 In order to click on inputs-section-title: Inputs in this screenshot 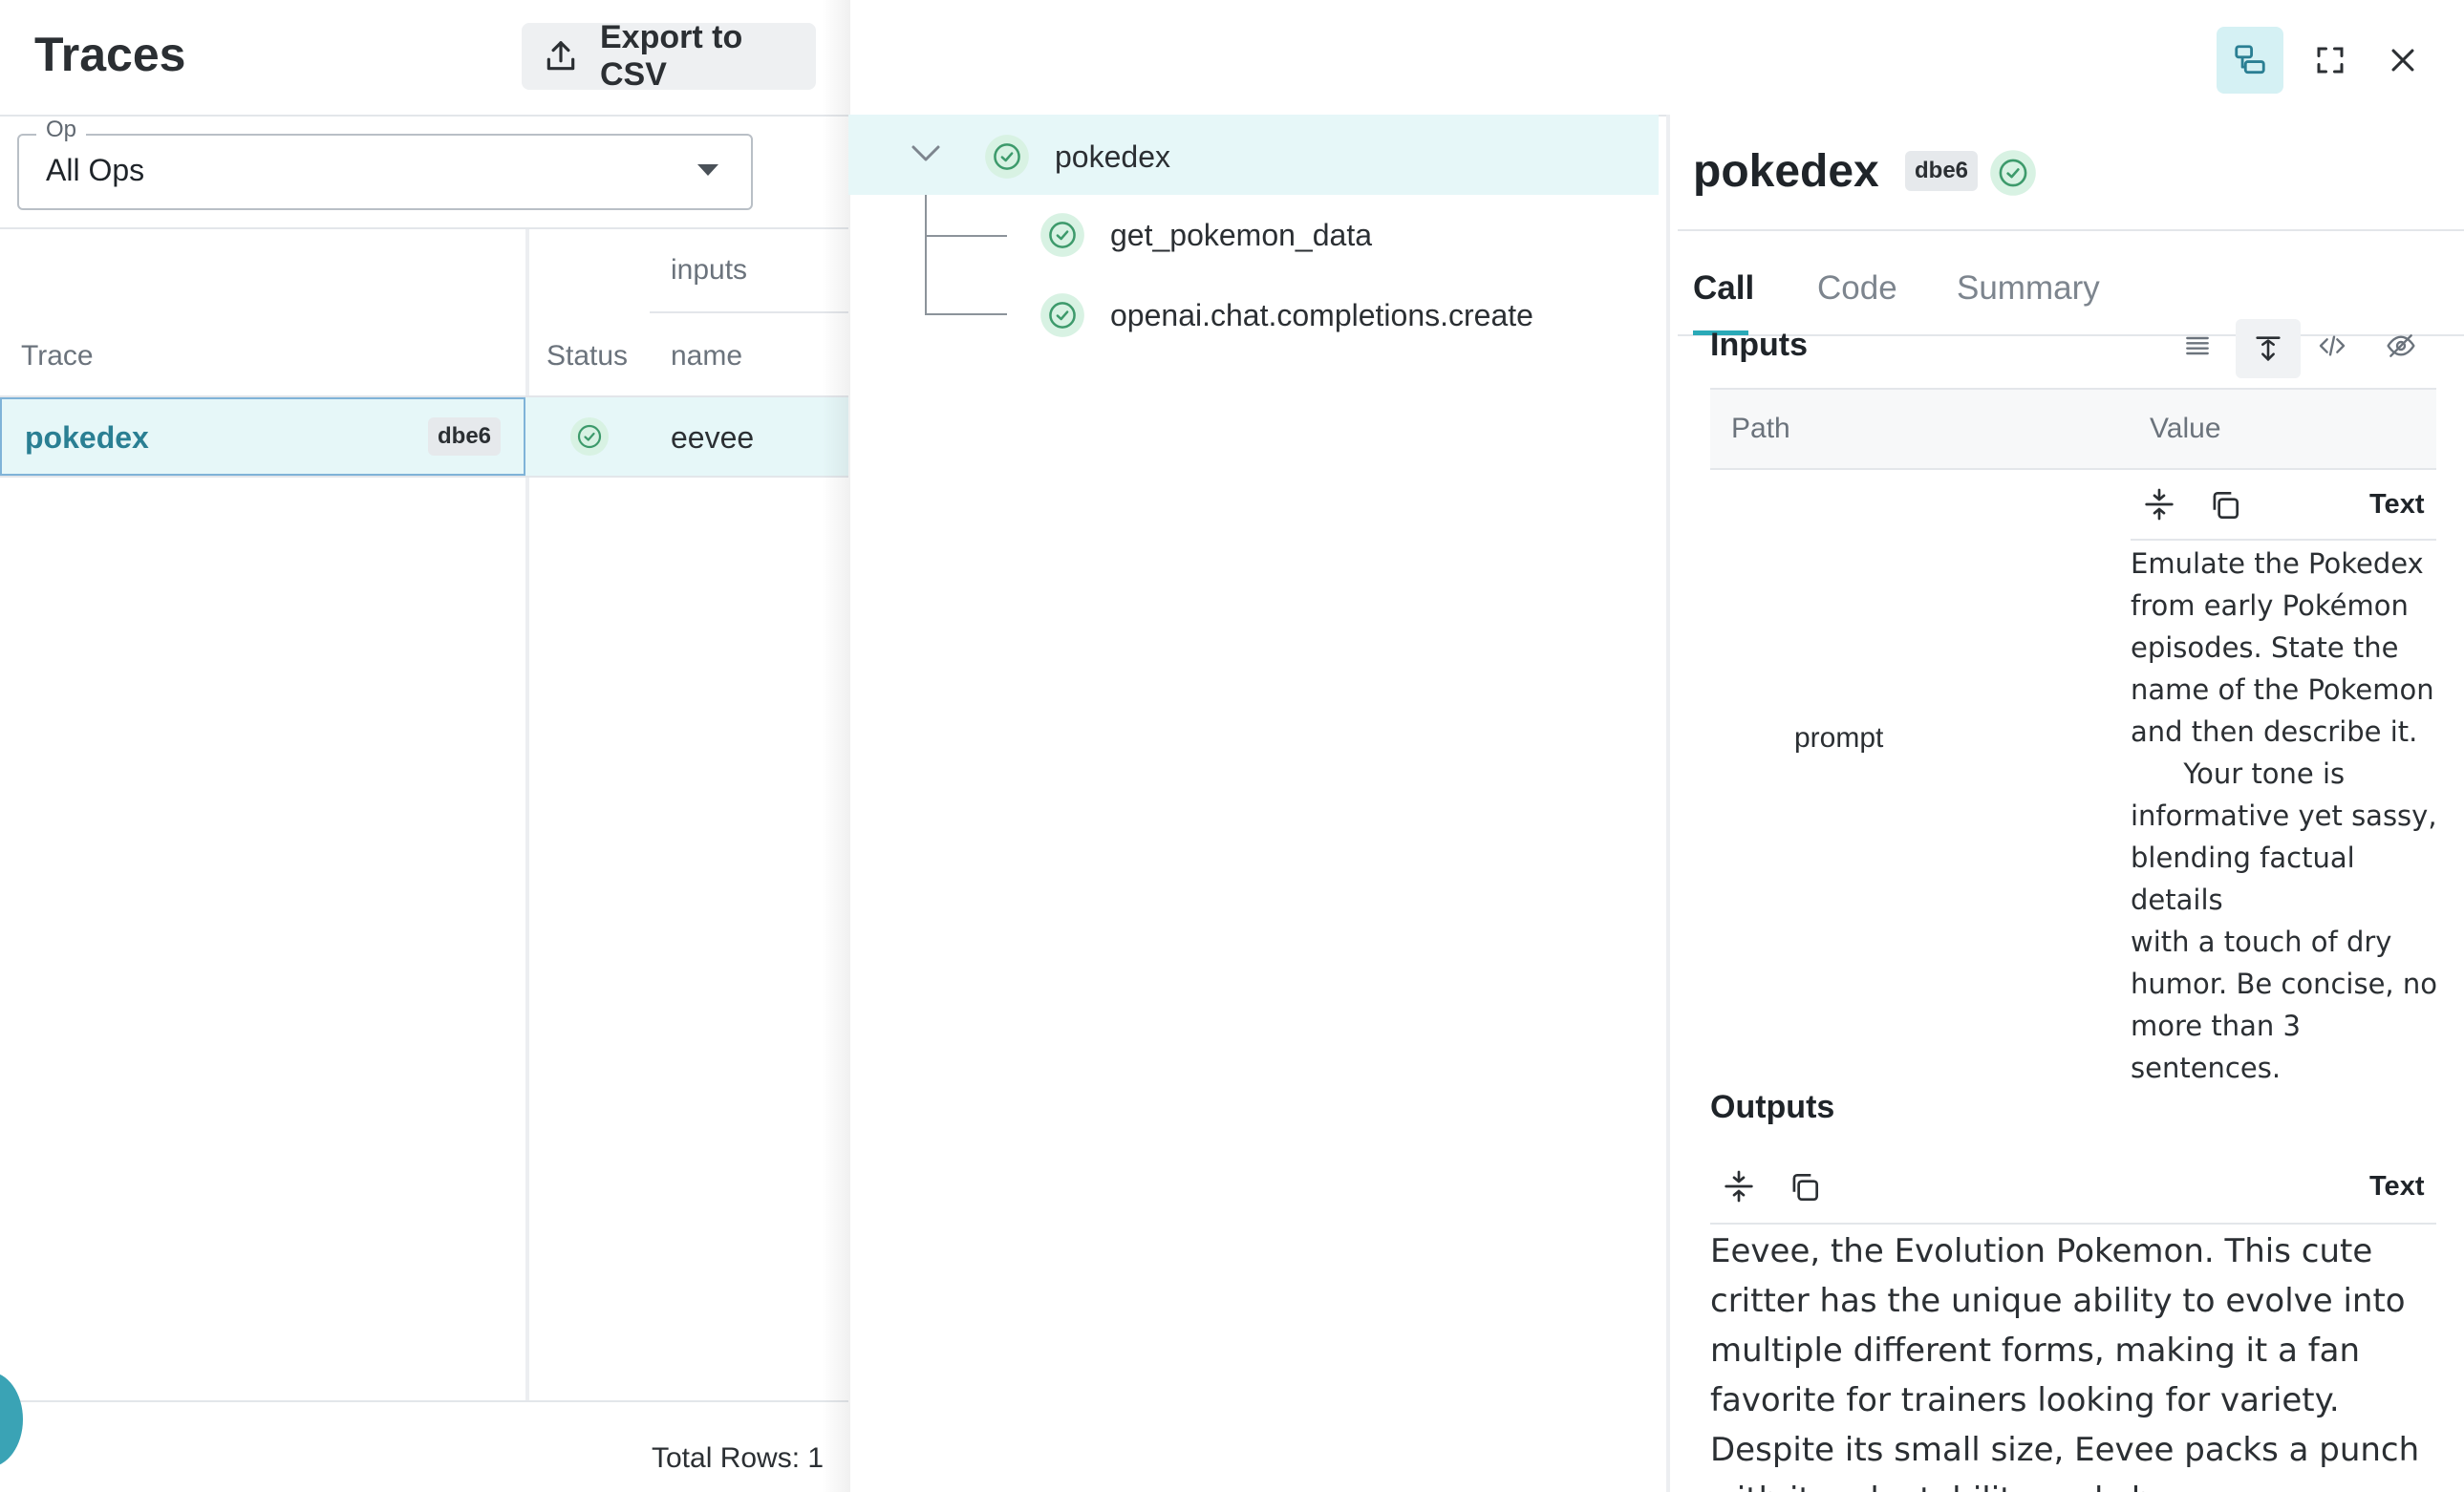, I will do `click(1759, 345)`.